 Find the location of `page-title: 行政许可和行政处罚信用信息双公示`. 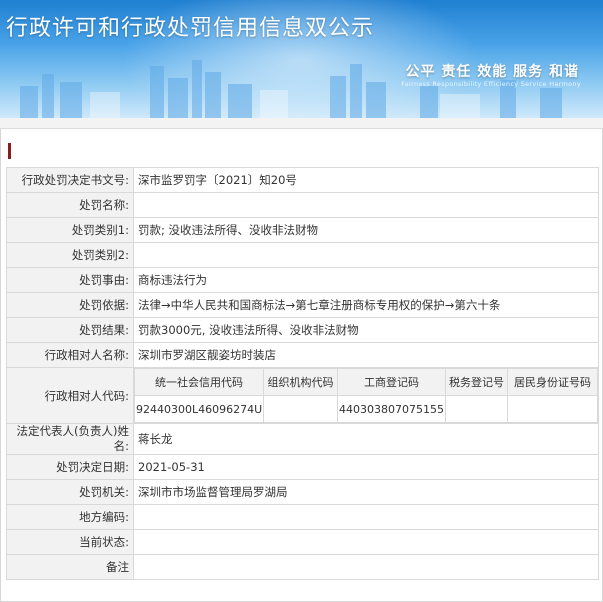

page-title: 行政许可和行政处罚信用信息双公示 is located at coordinates (190, 28).